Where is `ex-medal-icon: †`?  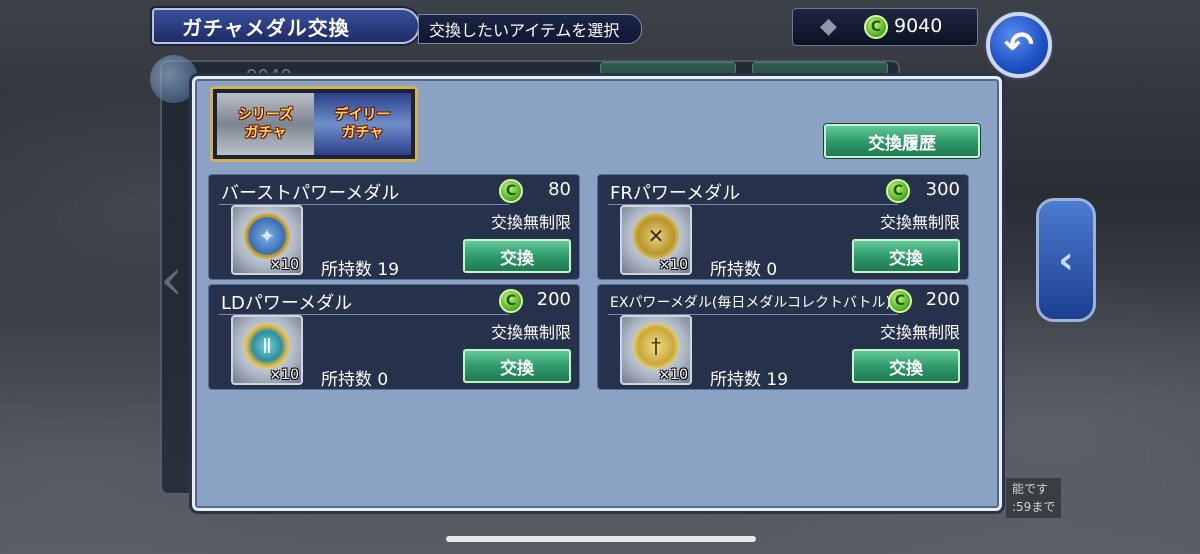 ex-medal-icon: † is located at coordinates (656, 346).